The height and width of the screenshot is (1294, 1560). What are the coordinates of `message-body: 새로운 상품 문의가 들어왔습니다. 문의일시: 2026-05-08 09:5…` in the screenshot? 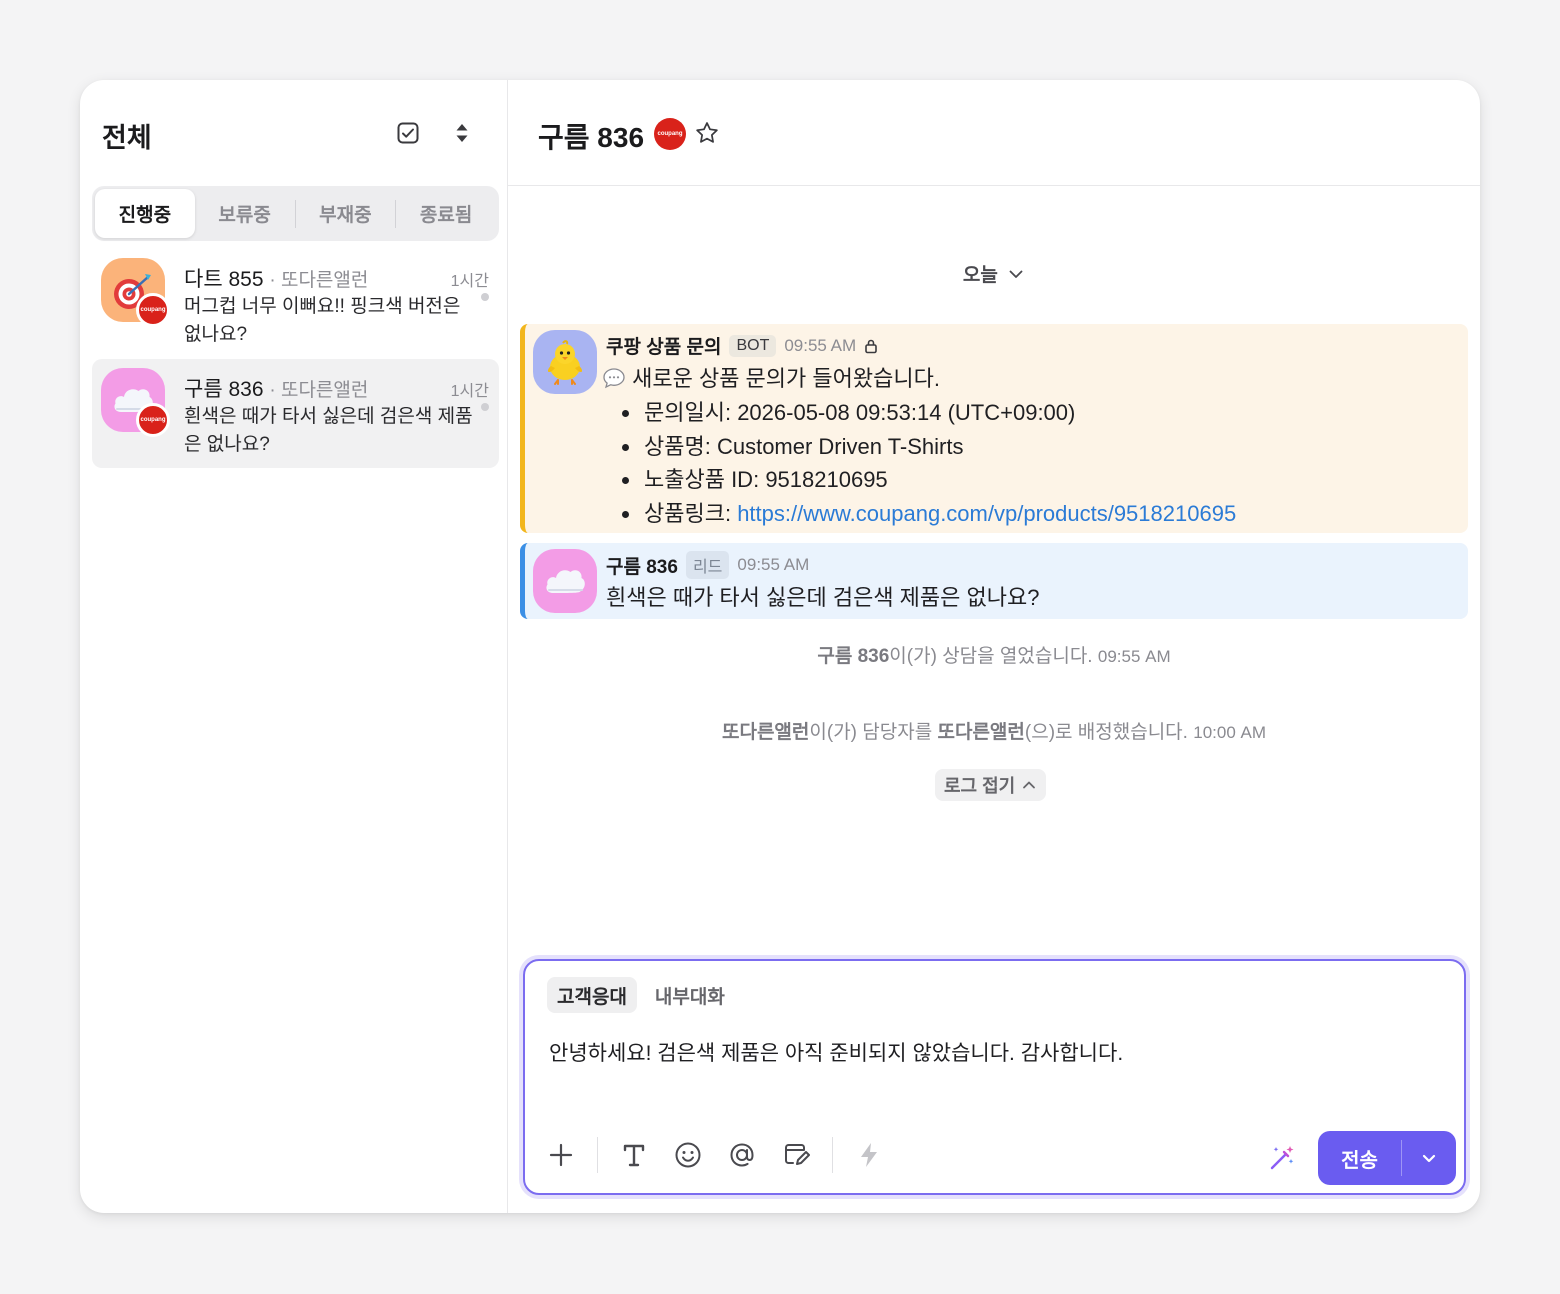 It's located at (919, 446).